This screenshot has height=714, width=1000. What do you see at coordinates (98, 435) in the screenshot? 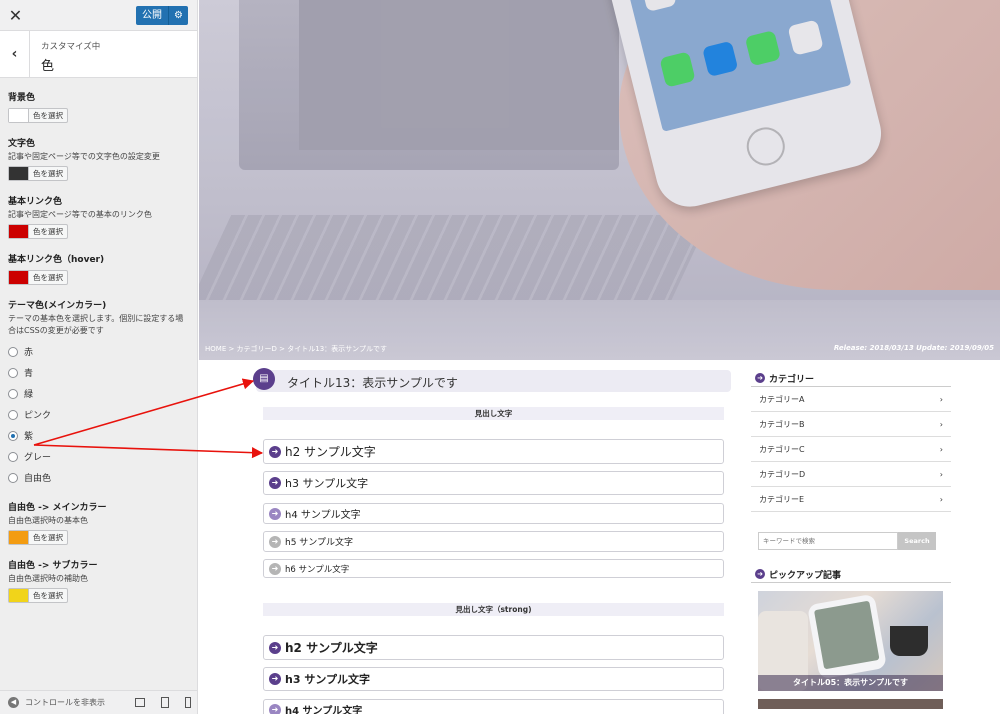
I see `radio-option-purple: 紫` at bounding box center [98, 435].